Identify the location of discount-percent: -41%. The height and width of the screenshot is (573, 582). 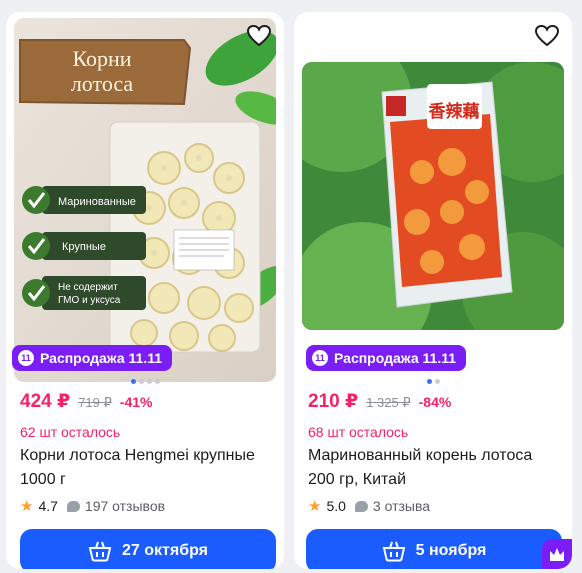
(136, 402).